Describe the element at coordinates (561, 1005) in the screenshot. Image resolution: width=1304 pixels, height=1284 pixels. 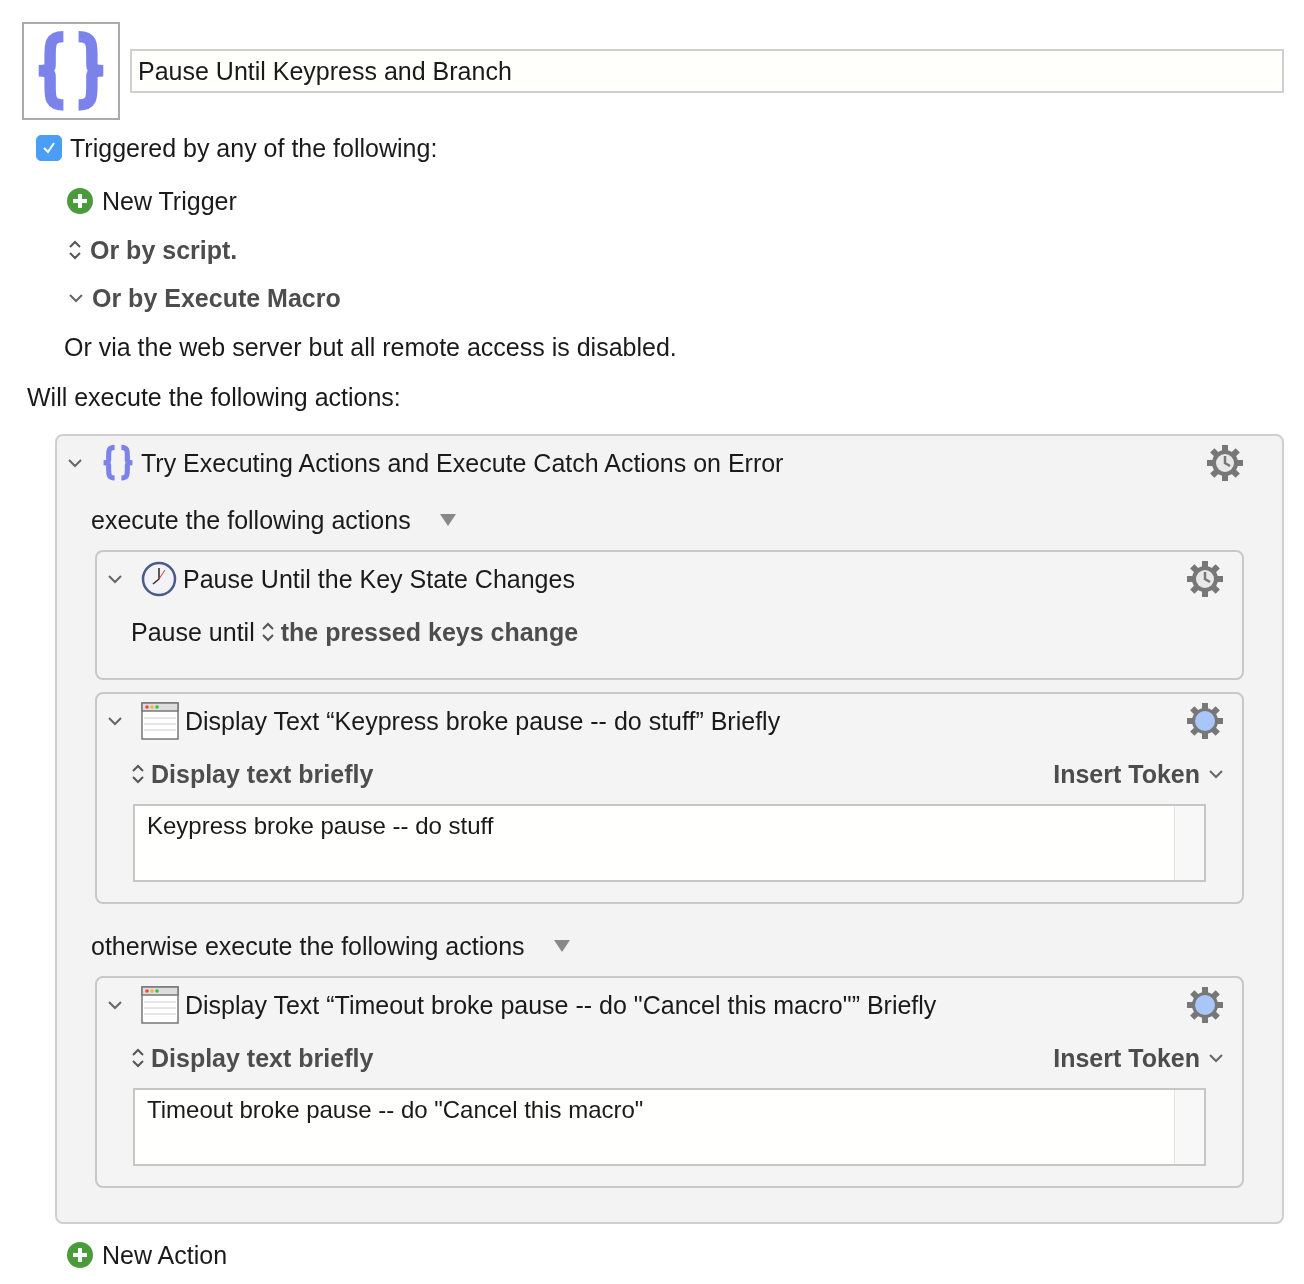
I see `action-title: Display Text “Timeout broke pause -- do "Cancel this macro"” Briefly` at that location.